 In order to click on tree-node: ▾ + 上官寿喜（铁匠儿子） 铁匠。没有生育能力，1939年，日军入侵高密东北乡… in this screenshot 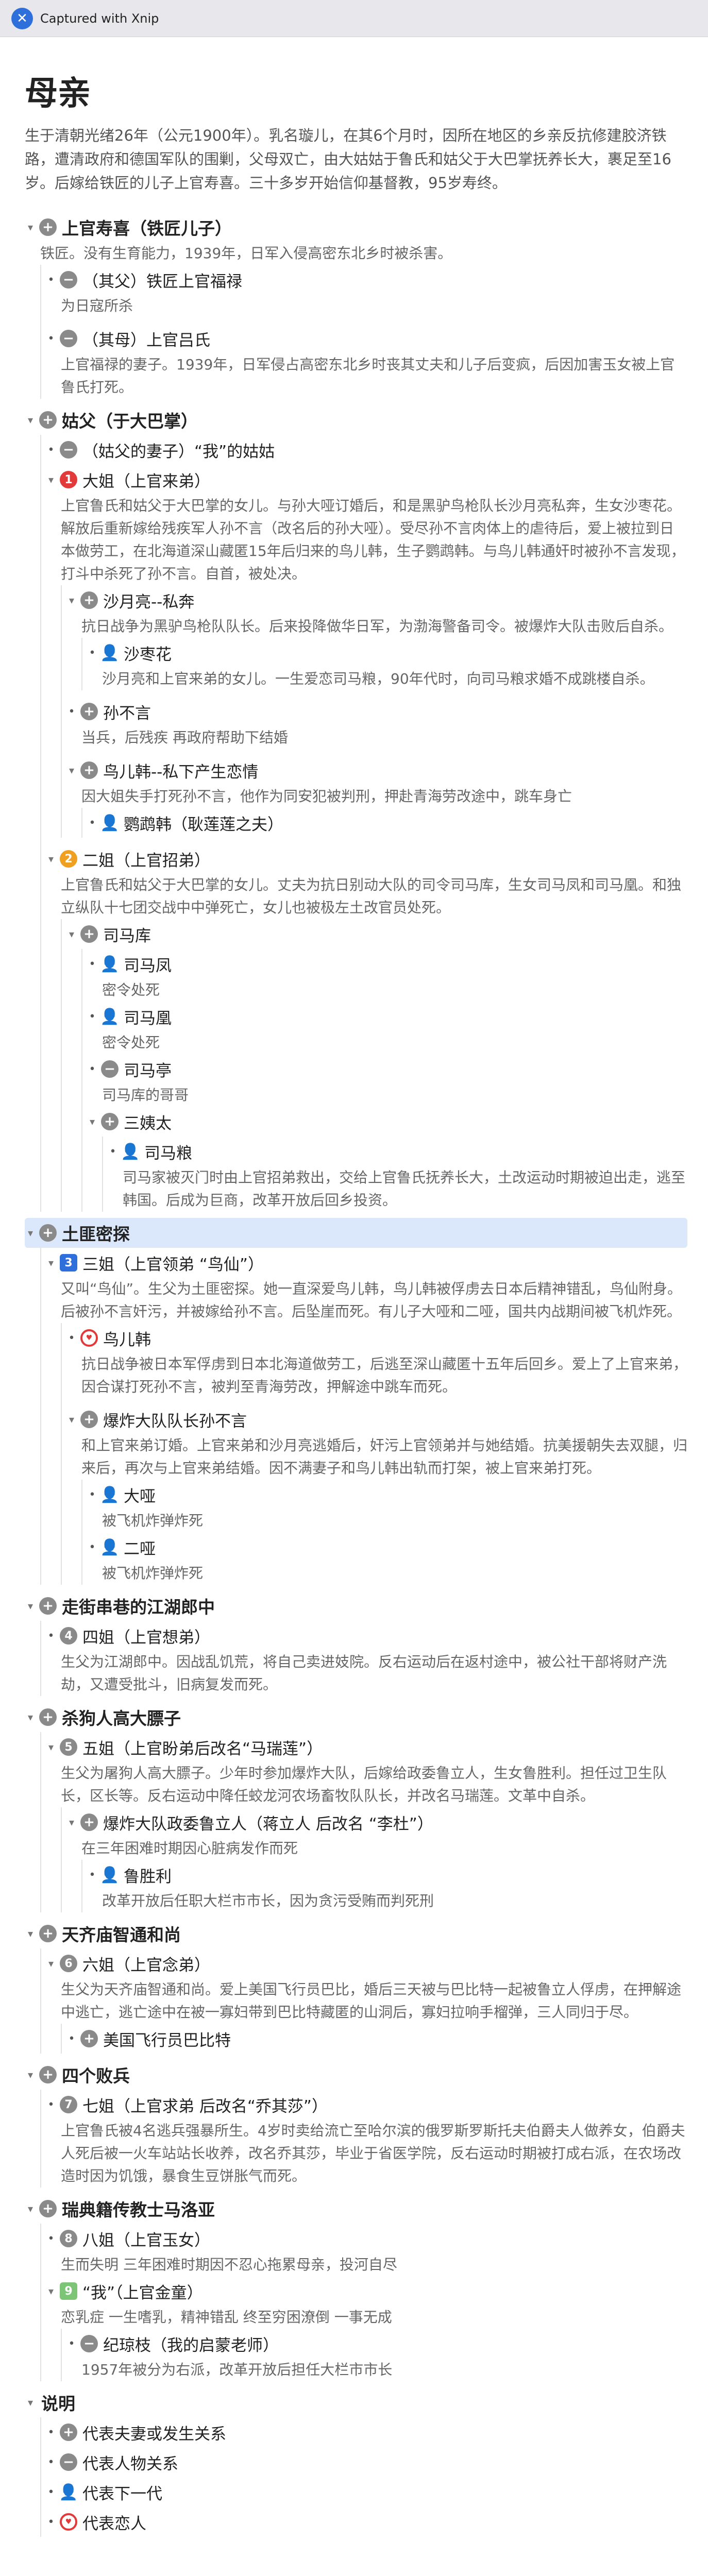, I will do `click(356, 305)`.